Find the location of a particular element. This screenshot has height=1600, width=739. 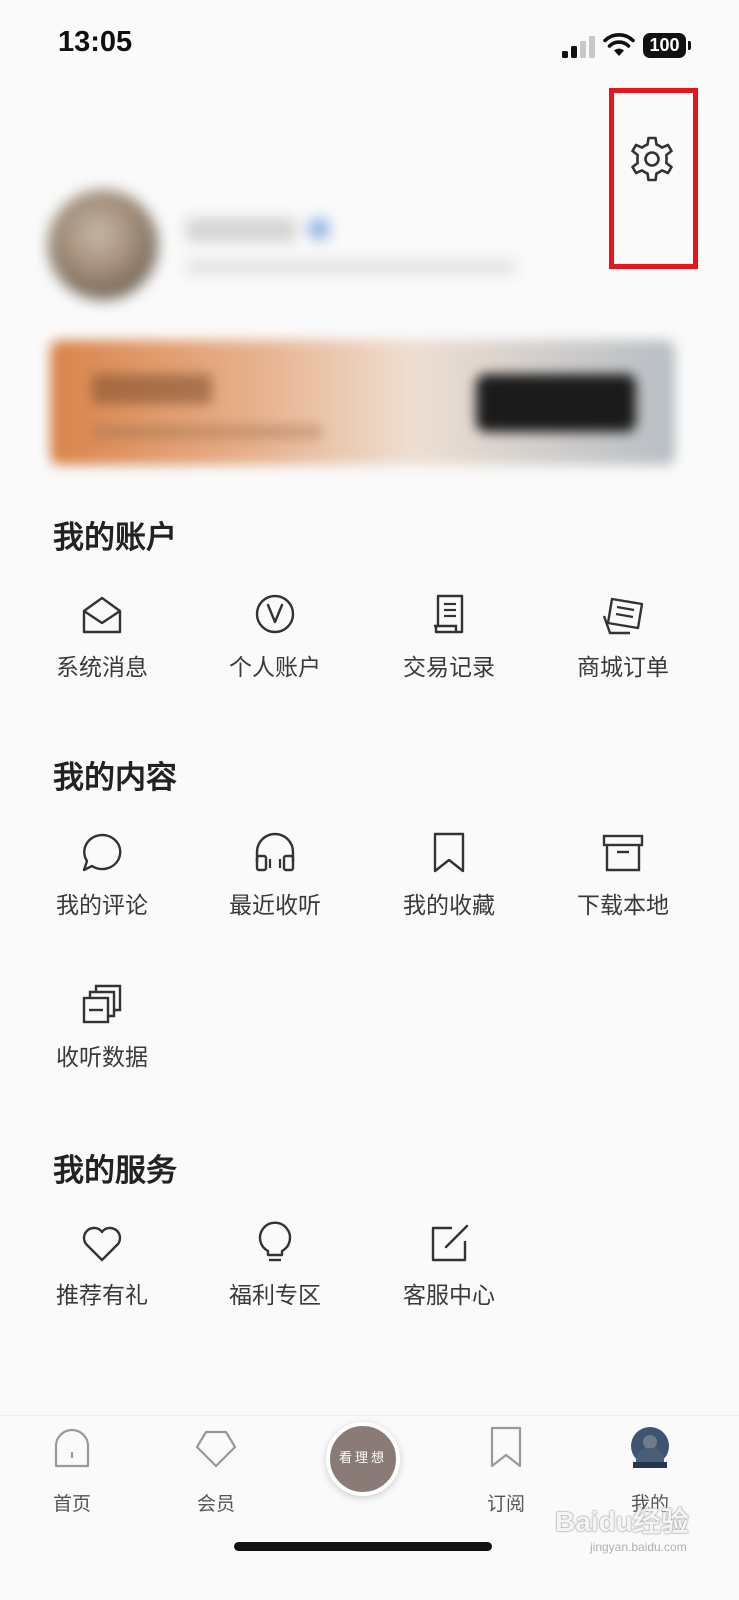

gear-icon is located at coordinates (652, 159).